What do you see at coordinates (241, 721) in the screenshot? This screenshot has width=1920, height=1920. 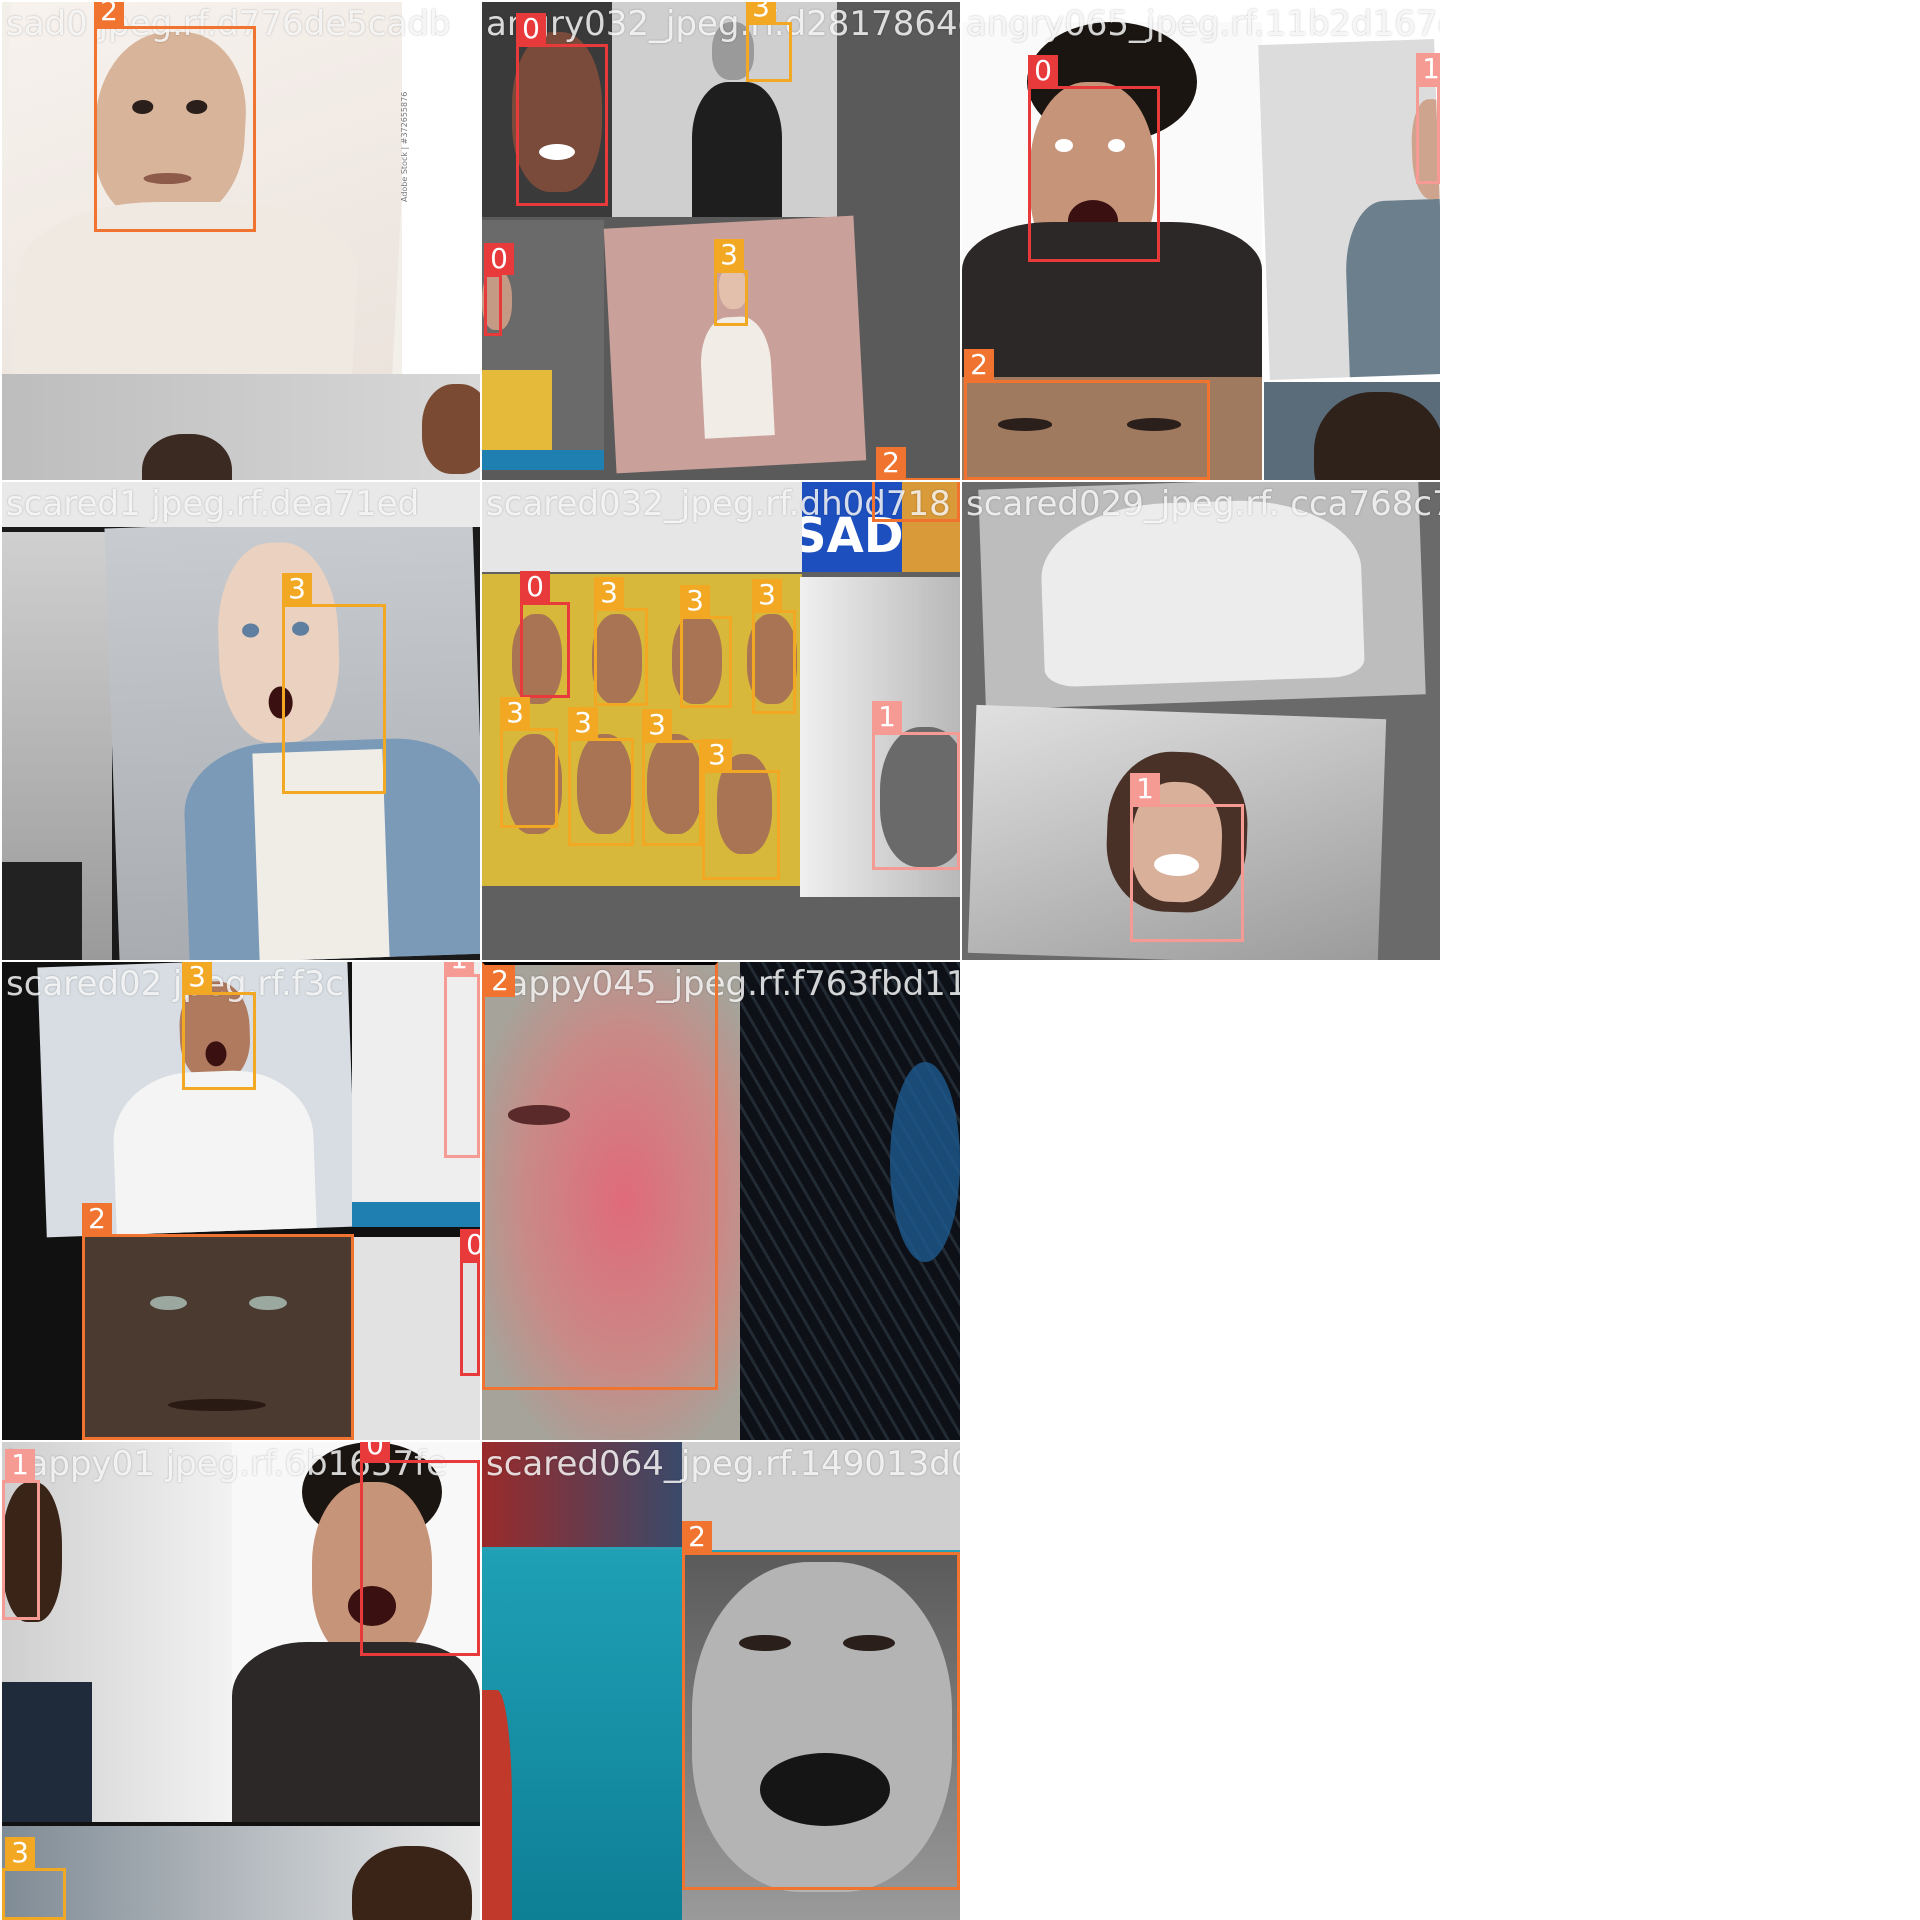 I see `mosaic-tile-4: scared1 jpeg.rf.dea71ed 3` at bounding box center [241, 721].